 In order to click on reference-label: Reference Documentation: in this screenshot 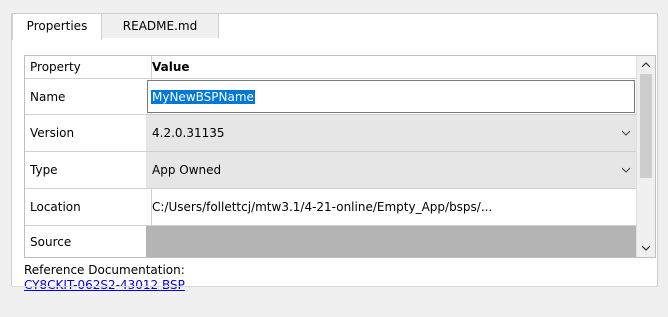, I will do `click(104, 270)`.